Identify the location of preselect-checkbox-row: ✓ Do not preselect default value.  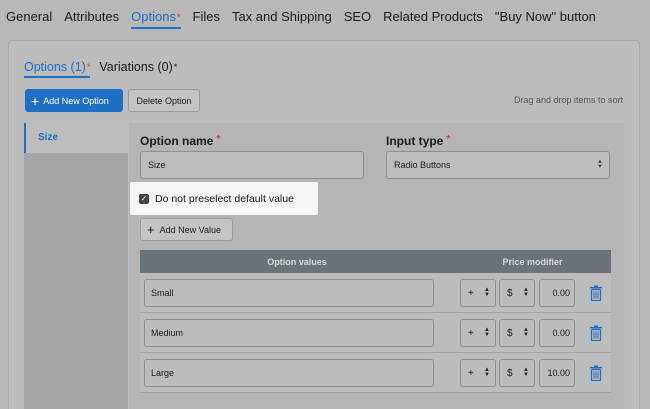
(224, 198).